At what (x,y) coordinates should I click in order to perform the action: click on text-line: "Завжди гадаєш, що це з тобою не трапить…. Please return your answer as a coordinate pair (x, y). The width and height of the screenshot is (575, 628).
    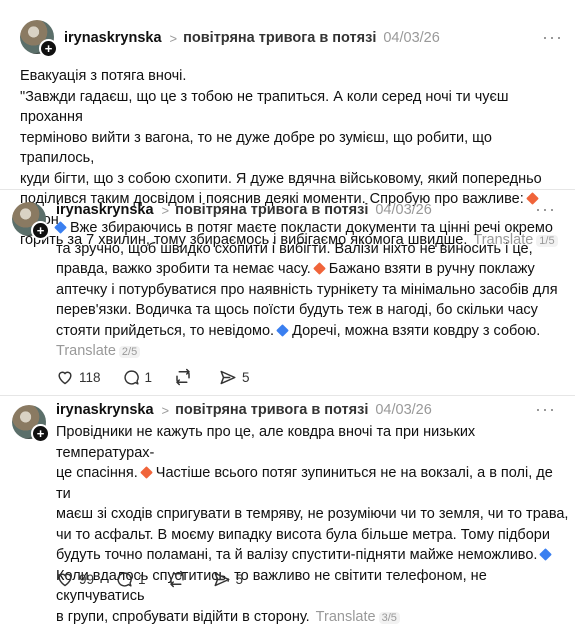
    Looking at the image, I should click on (264, 107).